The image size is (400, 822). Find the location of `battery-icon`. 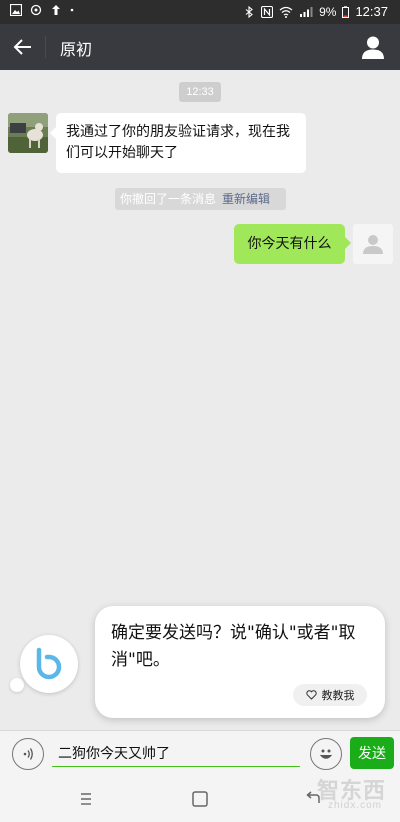

battery-icon is located at coordinates (346, 11).